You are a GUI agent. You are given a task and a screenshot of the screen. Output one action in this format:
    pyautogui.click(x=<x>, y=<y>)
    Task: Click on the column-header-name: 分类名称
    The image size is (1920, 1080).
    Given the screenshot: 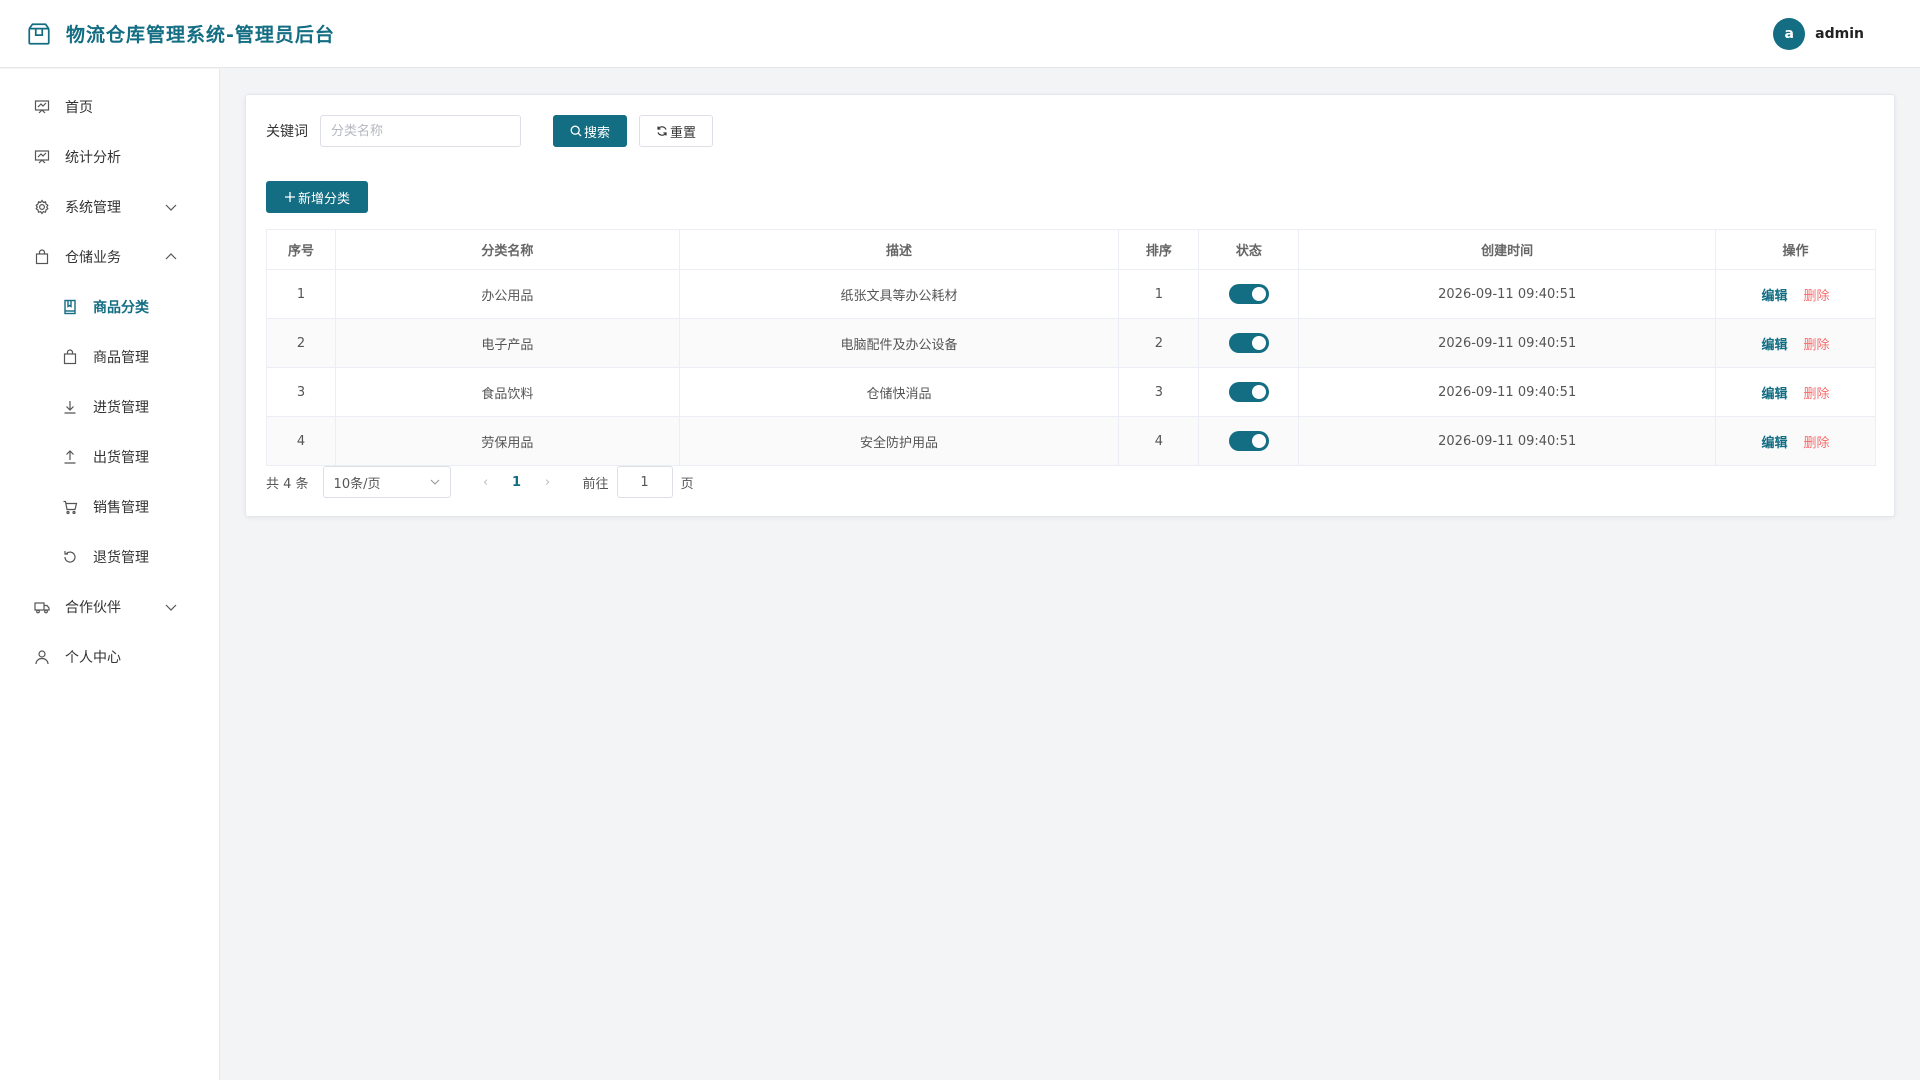 What is the action you would take?
    pyautogui.click(x=507, y=249)
    